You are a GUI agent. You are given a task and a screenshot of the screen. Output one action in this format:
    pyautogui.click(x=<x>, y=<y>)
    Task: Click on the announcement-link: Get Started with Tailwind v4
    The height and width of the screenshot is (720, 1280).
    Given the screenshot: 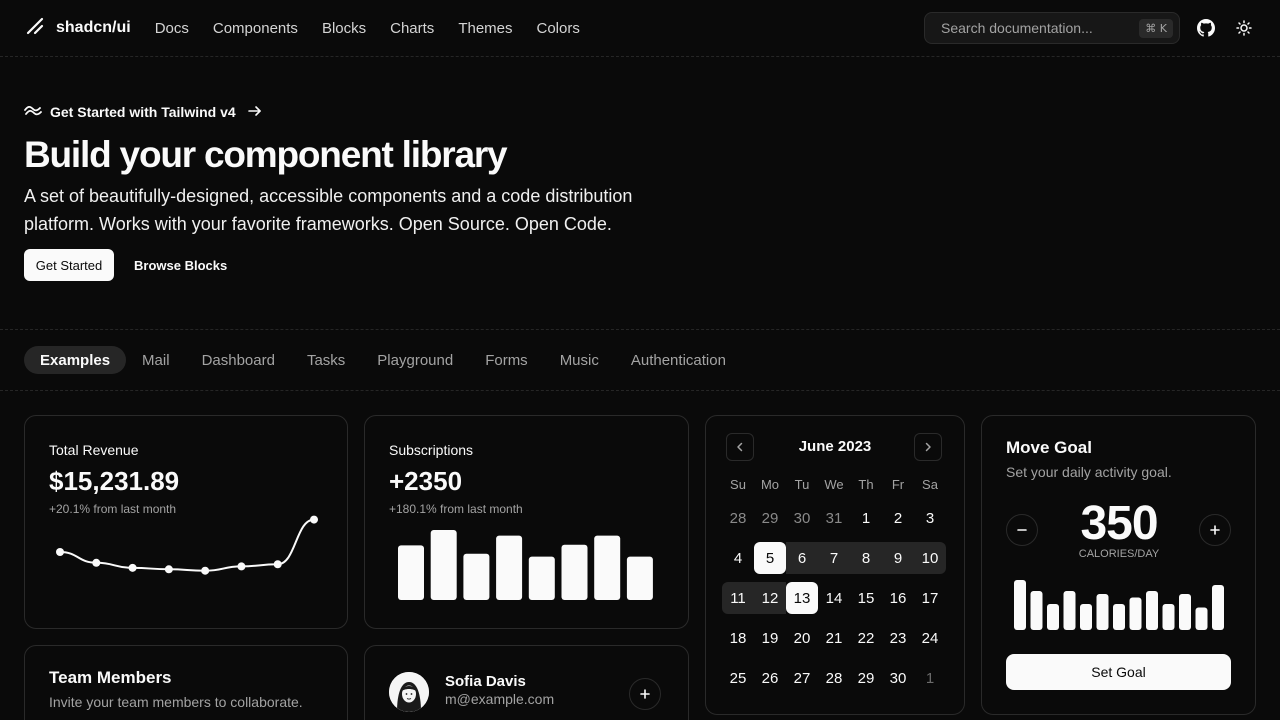 What is the action you would take?
    pyautogui.click(x=143, y=112)
    